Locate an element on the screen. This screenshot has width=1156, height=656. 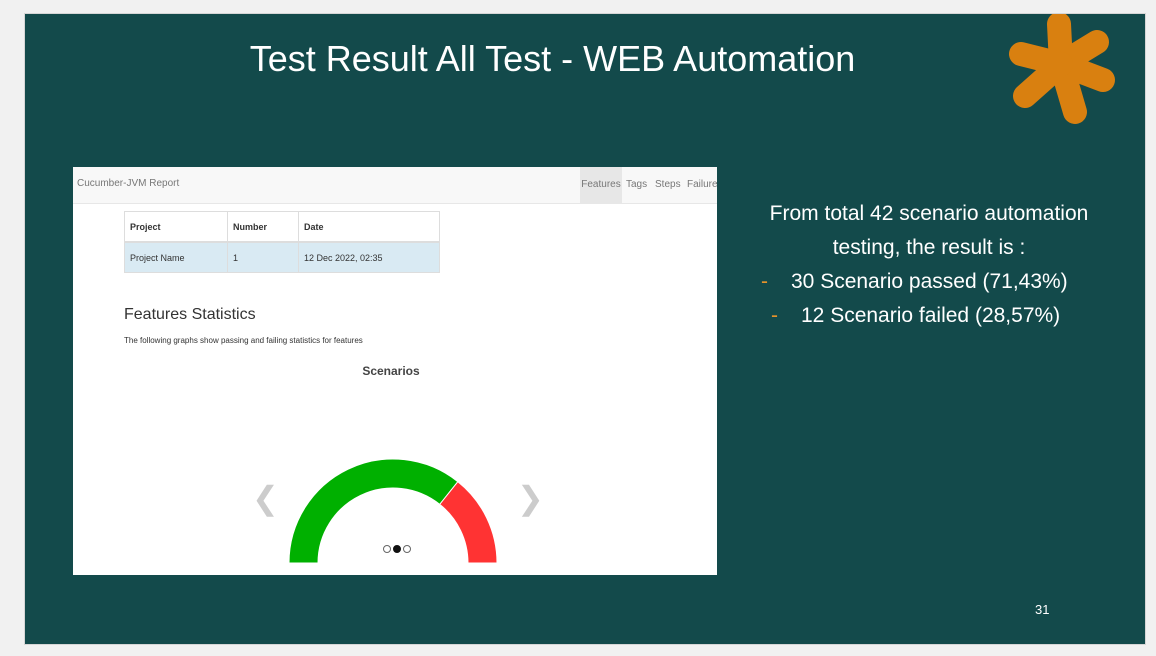
chevron-left-icon: ❮ is located at coordinates (265, 498).